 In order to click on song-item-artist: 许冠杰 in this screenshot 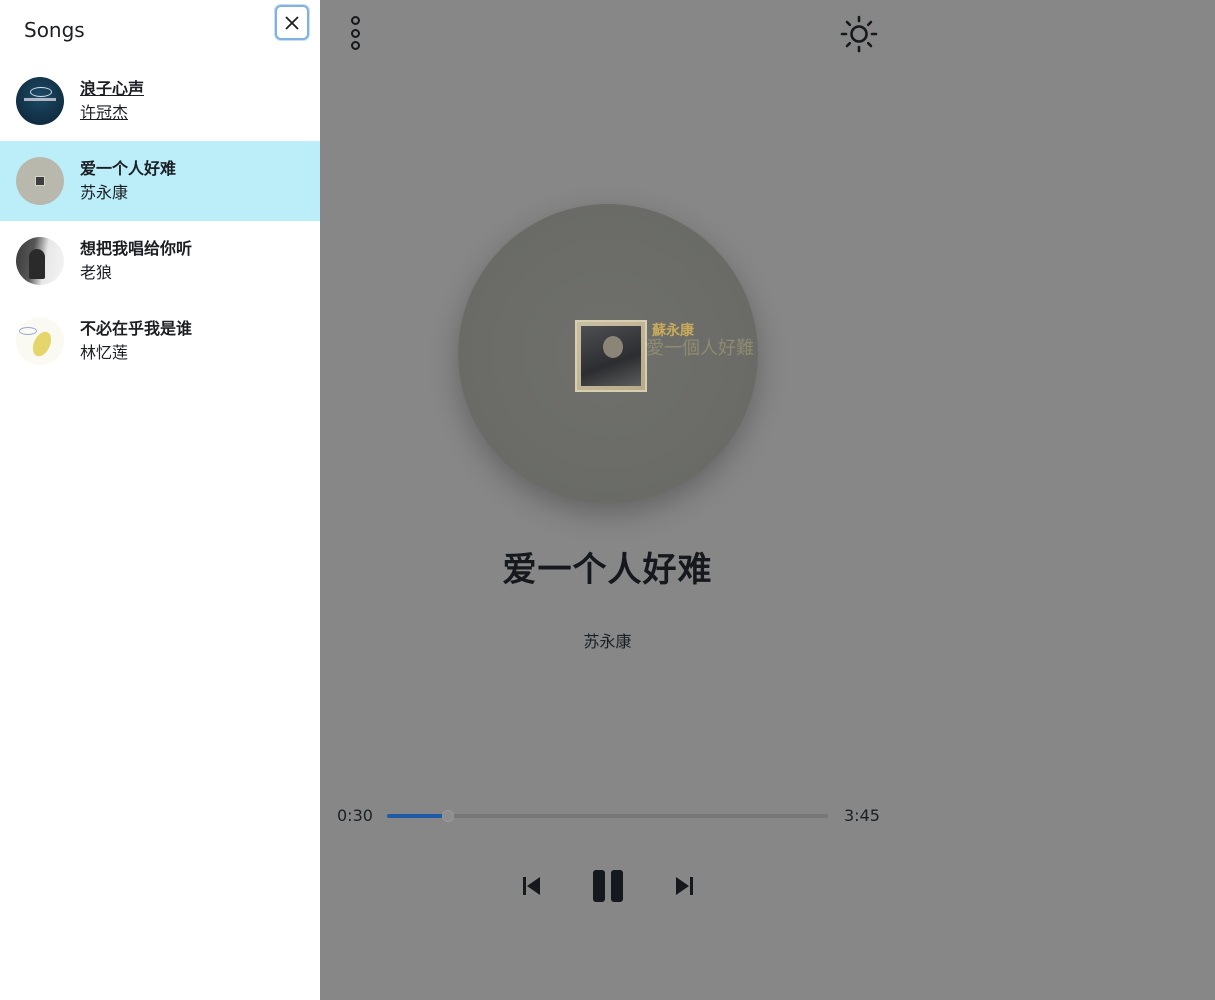, I will do `click(104, 112)`.